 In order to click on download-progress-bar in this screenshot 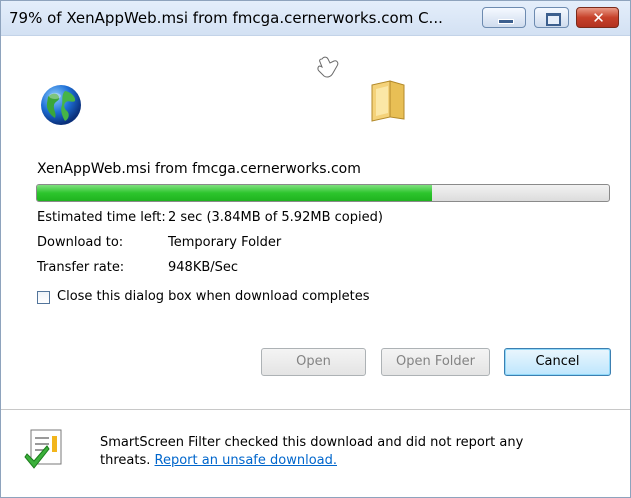, I will do `click(323, 193)`.